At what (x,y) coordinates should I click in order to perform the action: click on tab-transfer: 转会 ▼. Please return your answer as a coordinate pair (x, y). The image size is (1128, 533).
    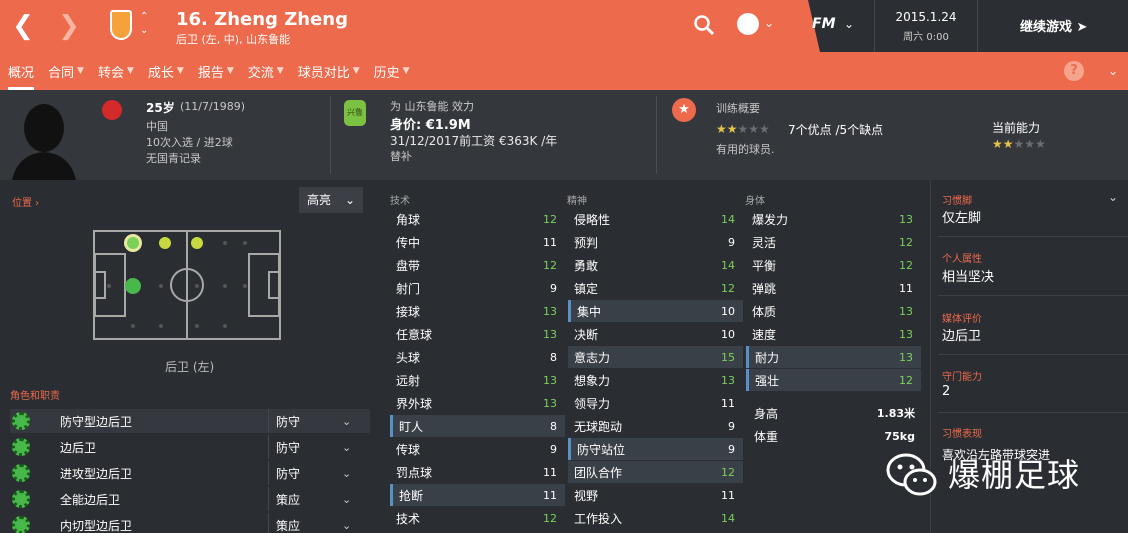
    Looking at the image, I should click on (116, 71).